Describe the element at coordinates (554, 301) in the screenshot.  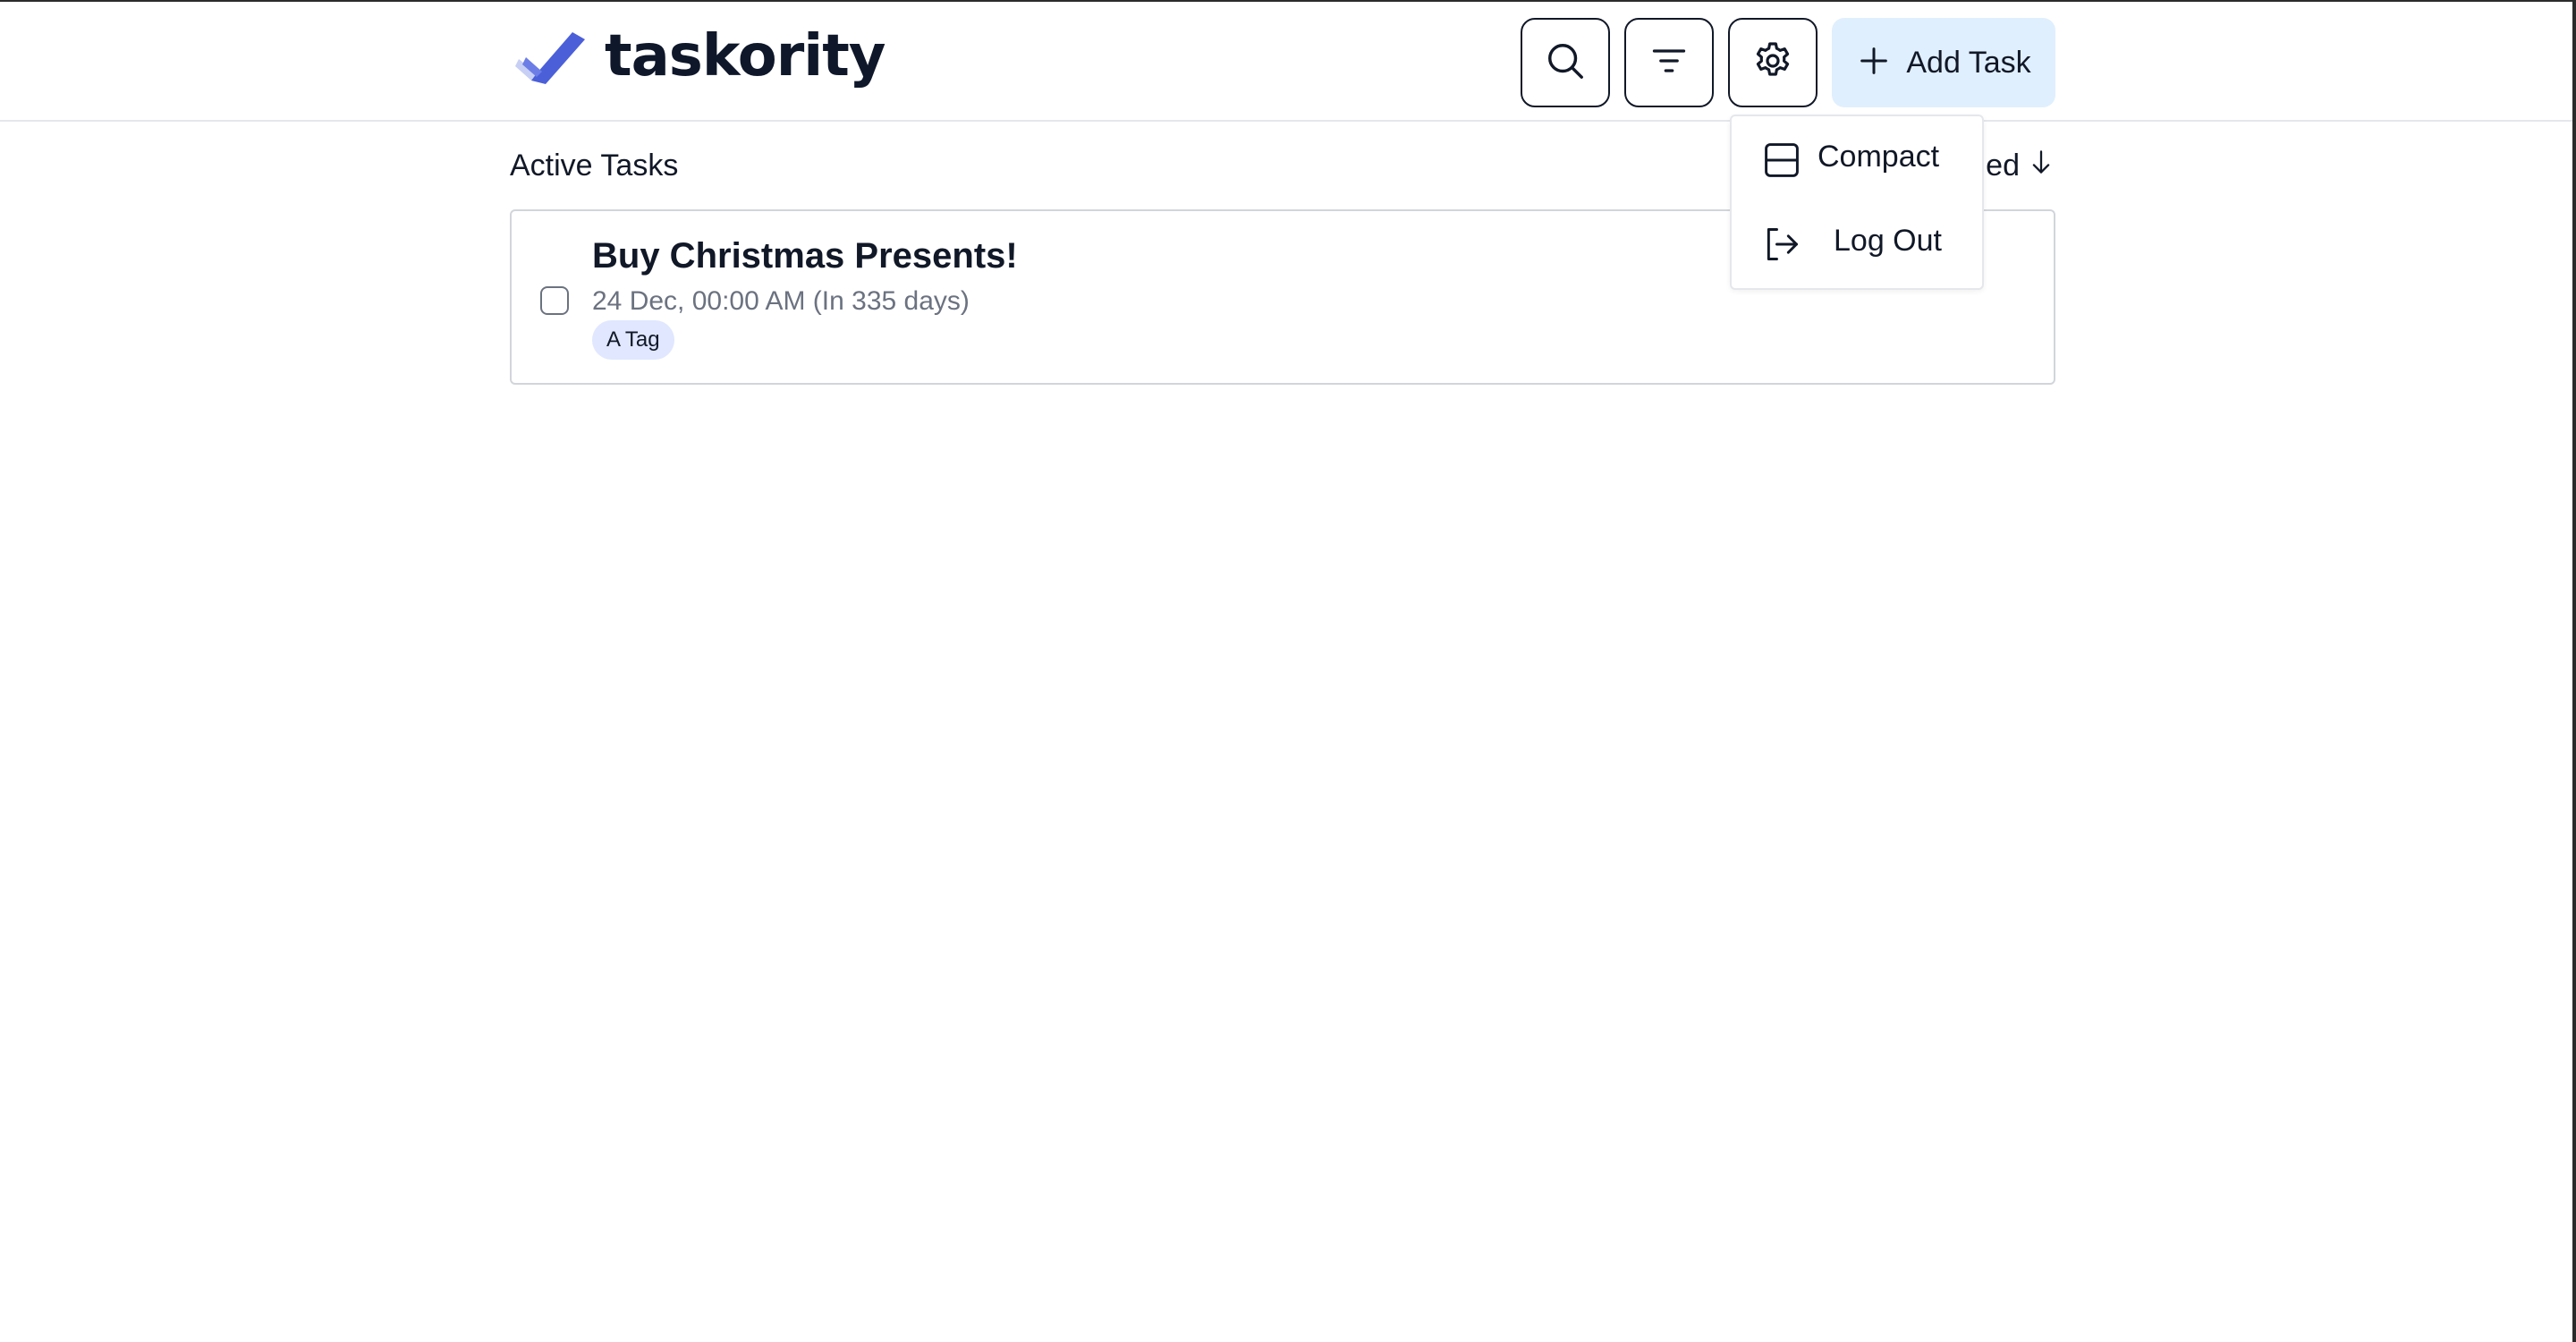
I see `task-complete-checkbox` at that location.